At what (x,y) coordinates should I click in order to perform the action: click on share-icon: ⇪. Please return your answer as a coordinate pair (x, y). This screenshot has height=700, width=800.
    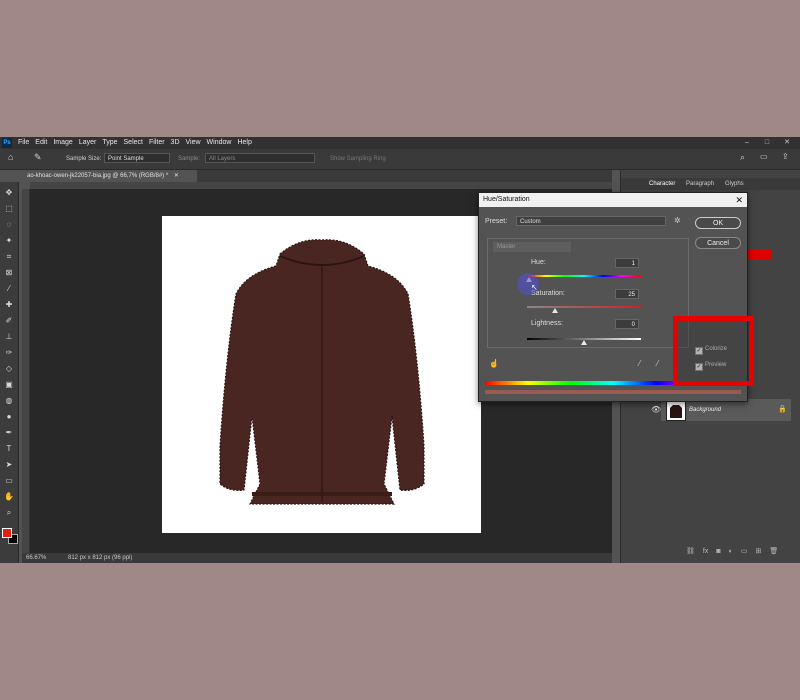
    Looking at the image, I should click on (785, 157).